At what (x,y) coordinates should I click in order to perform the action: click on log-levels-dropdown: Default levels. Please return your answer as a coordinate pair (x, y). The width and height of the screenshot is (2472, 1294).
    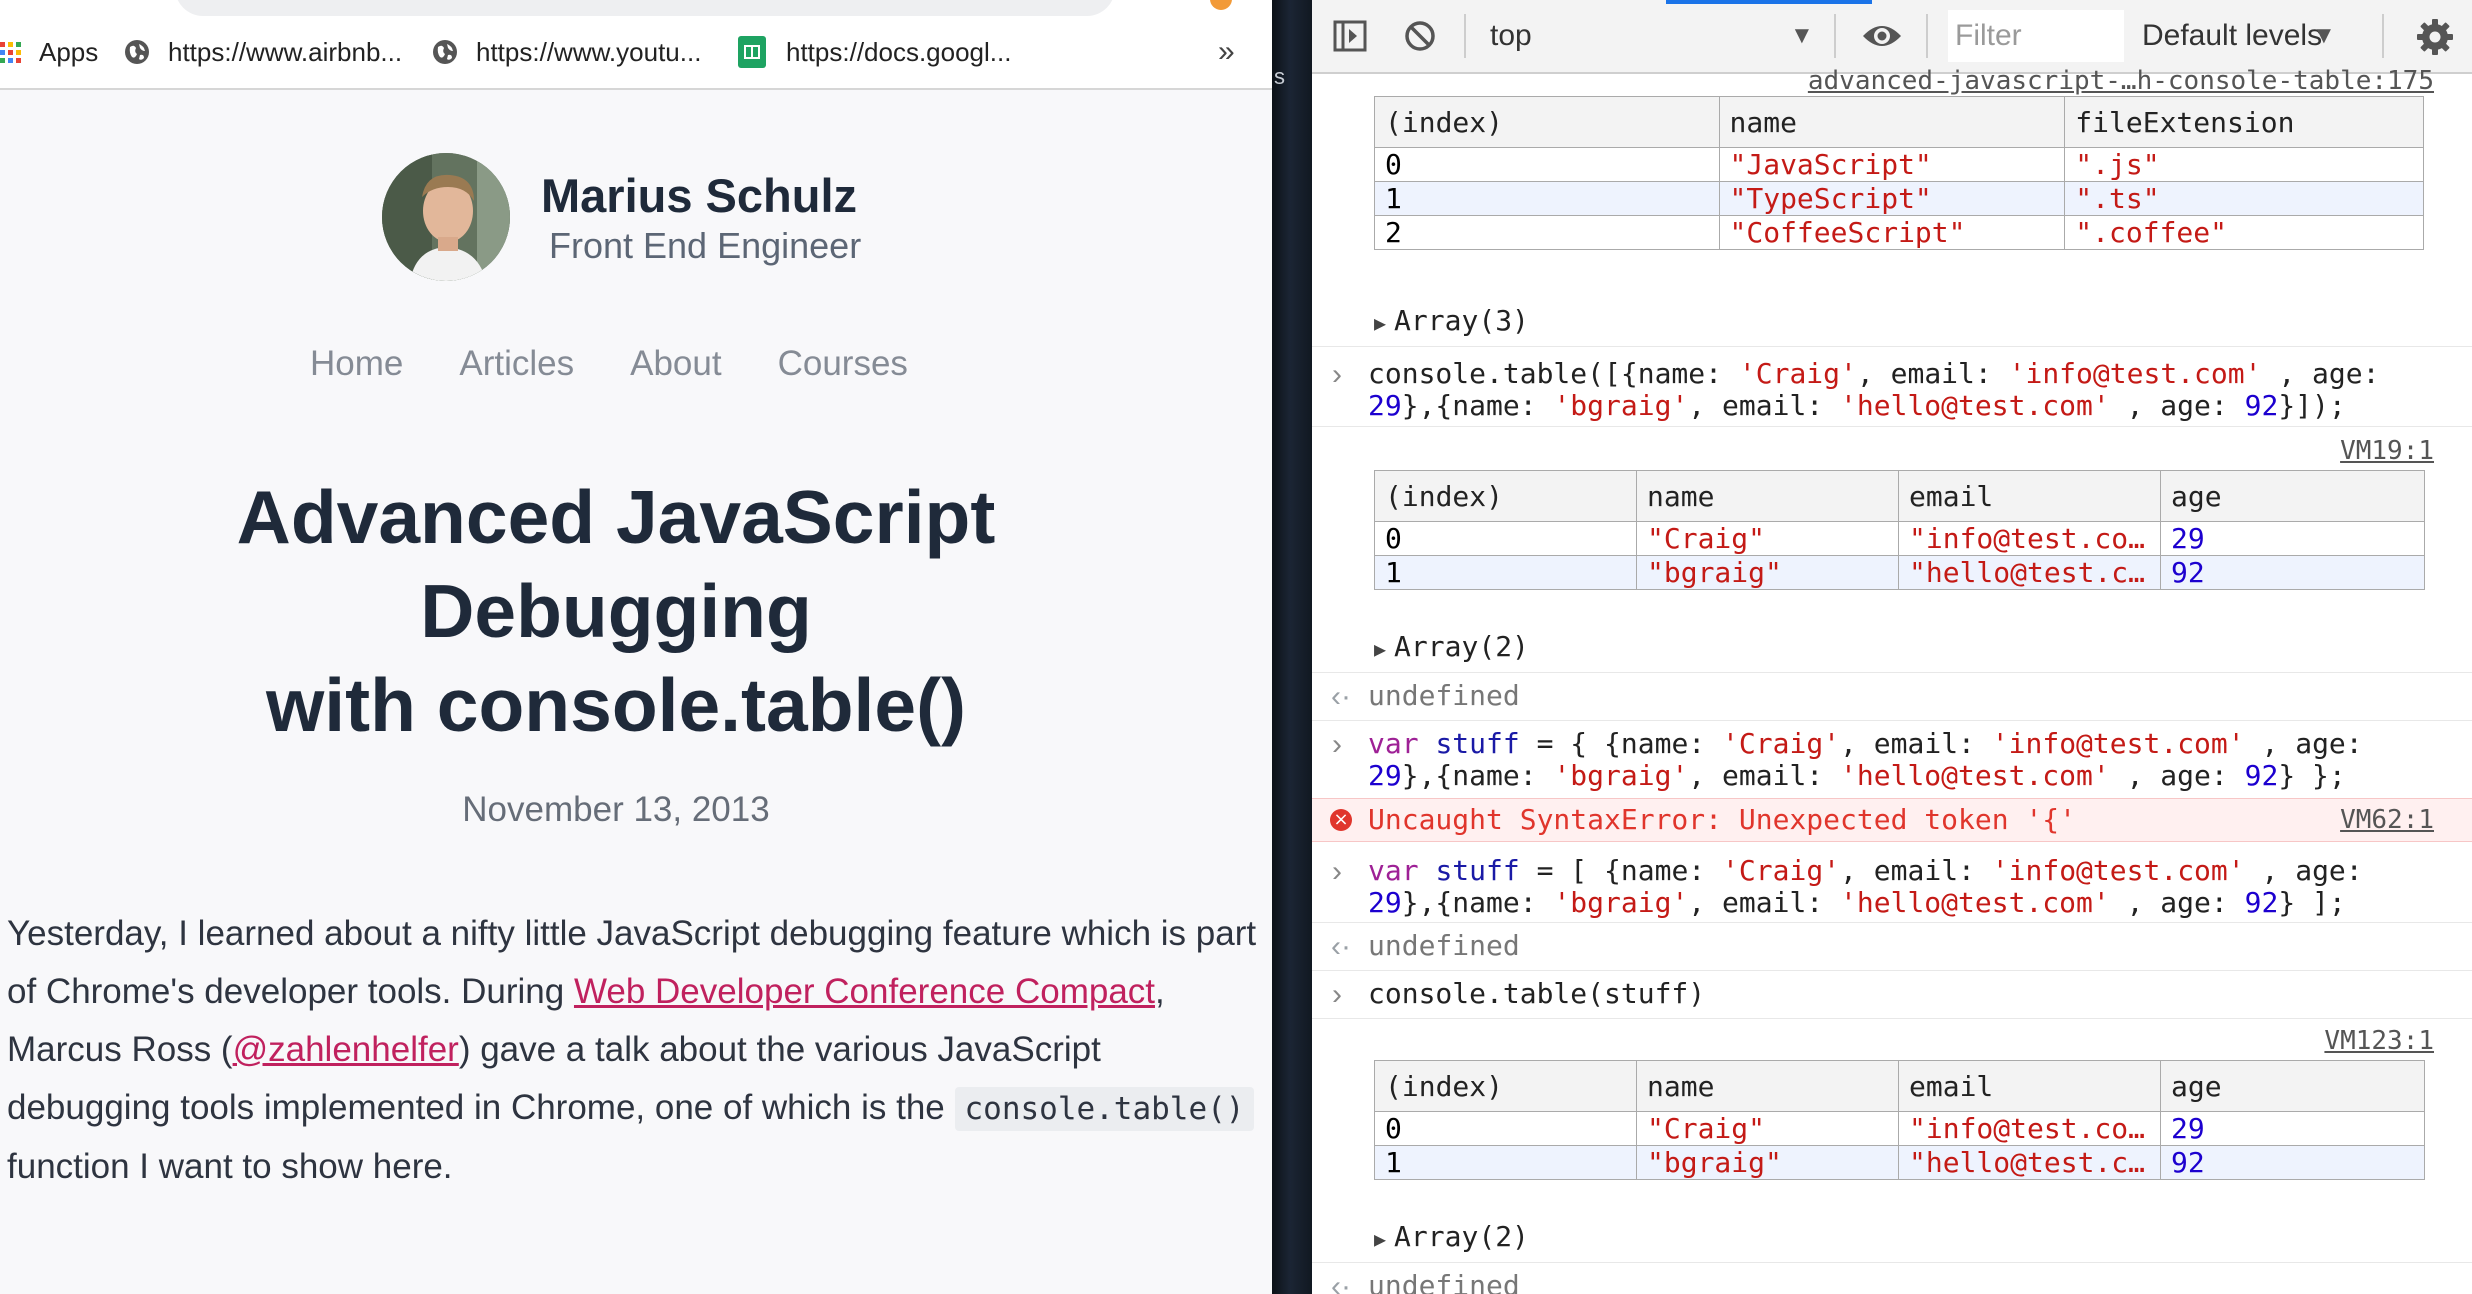
    Looking at the image, I should click on (2232, 36).